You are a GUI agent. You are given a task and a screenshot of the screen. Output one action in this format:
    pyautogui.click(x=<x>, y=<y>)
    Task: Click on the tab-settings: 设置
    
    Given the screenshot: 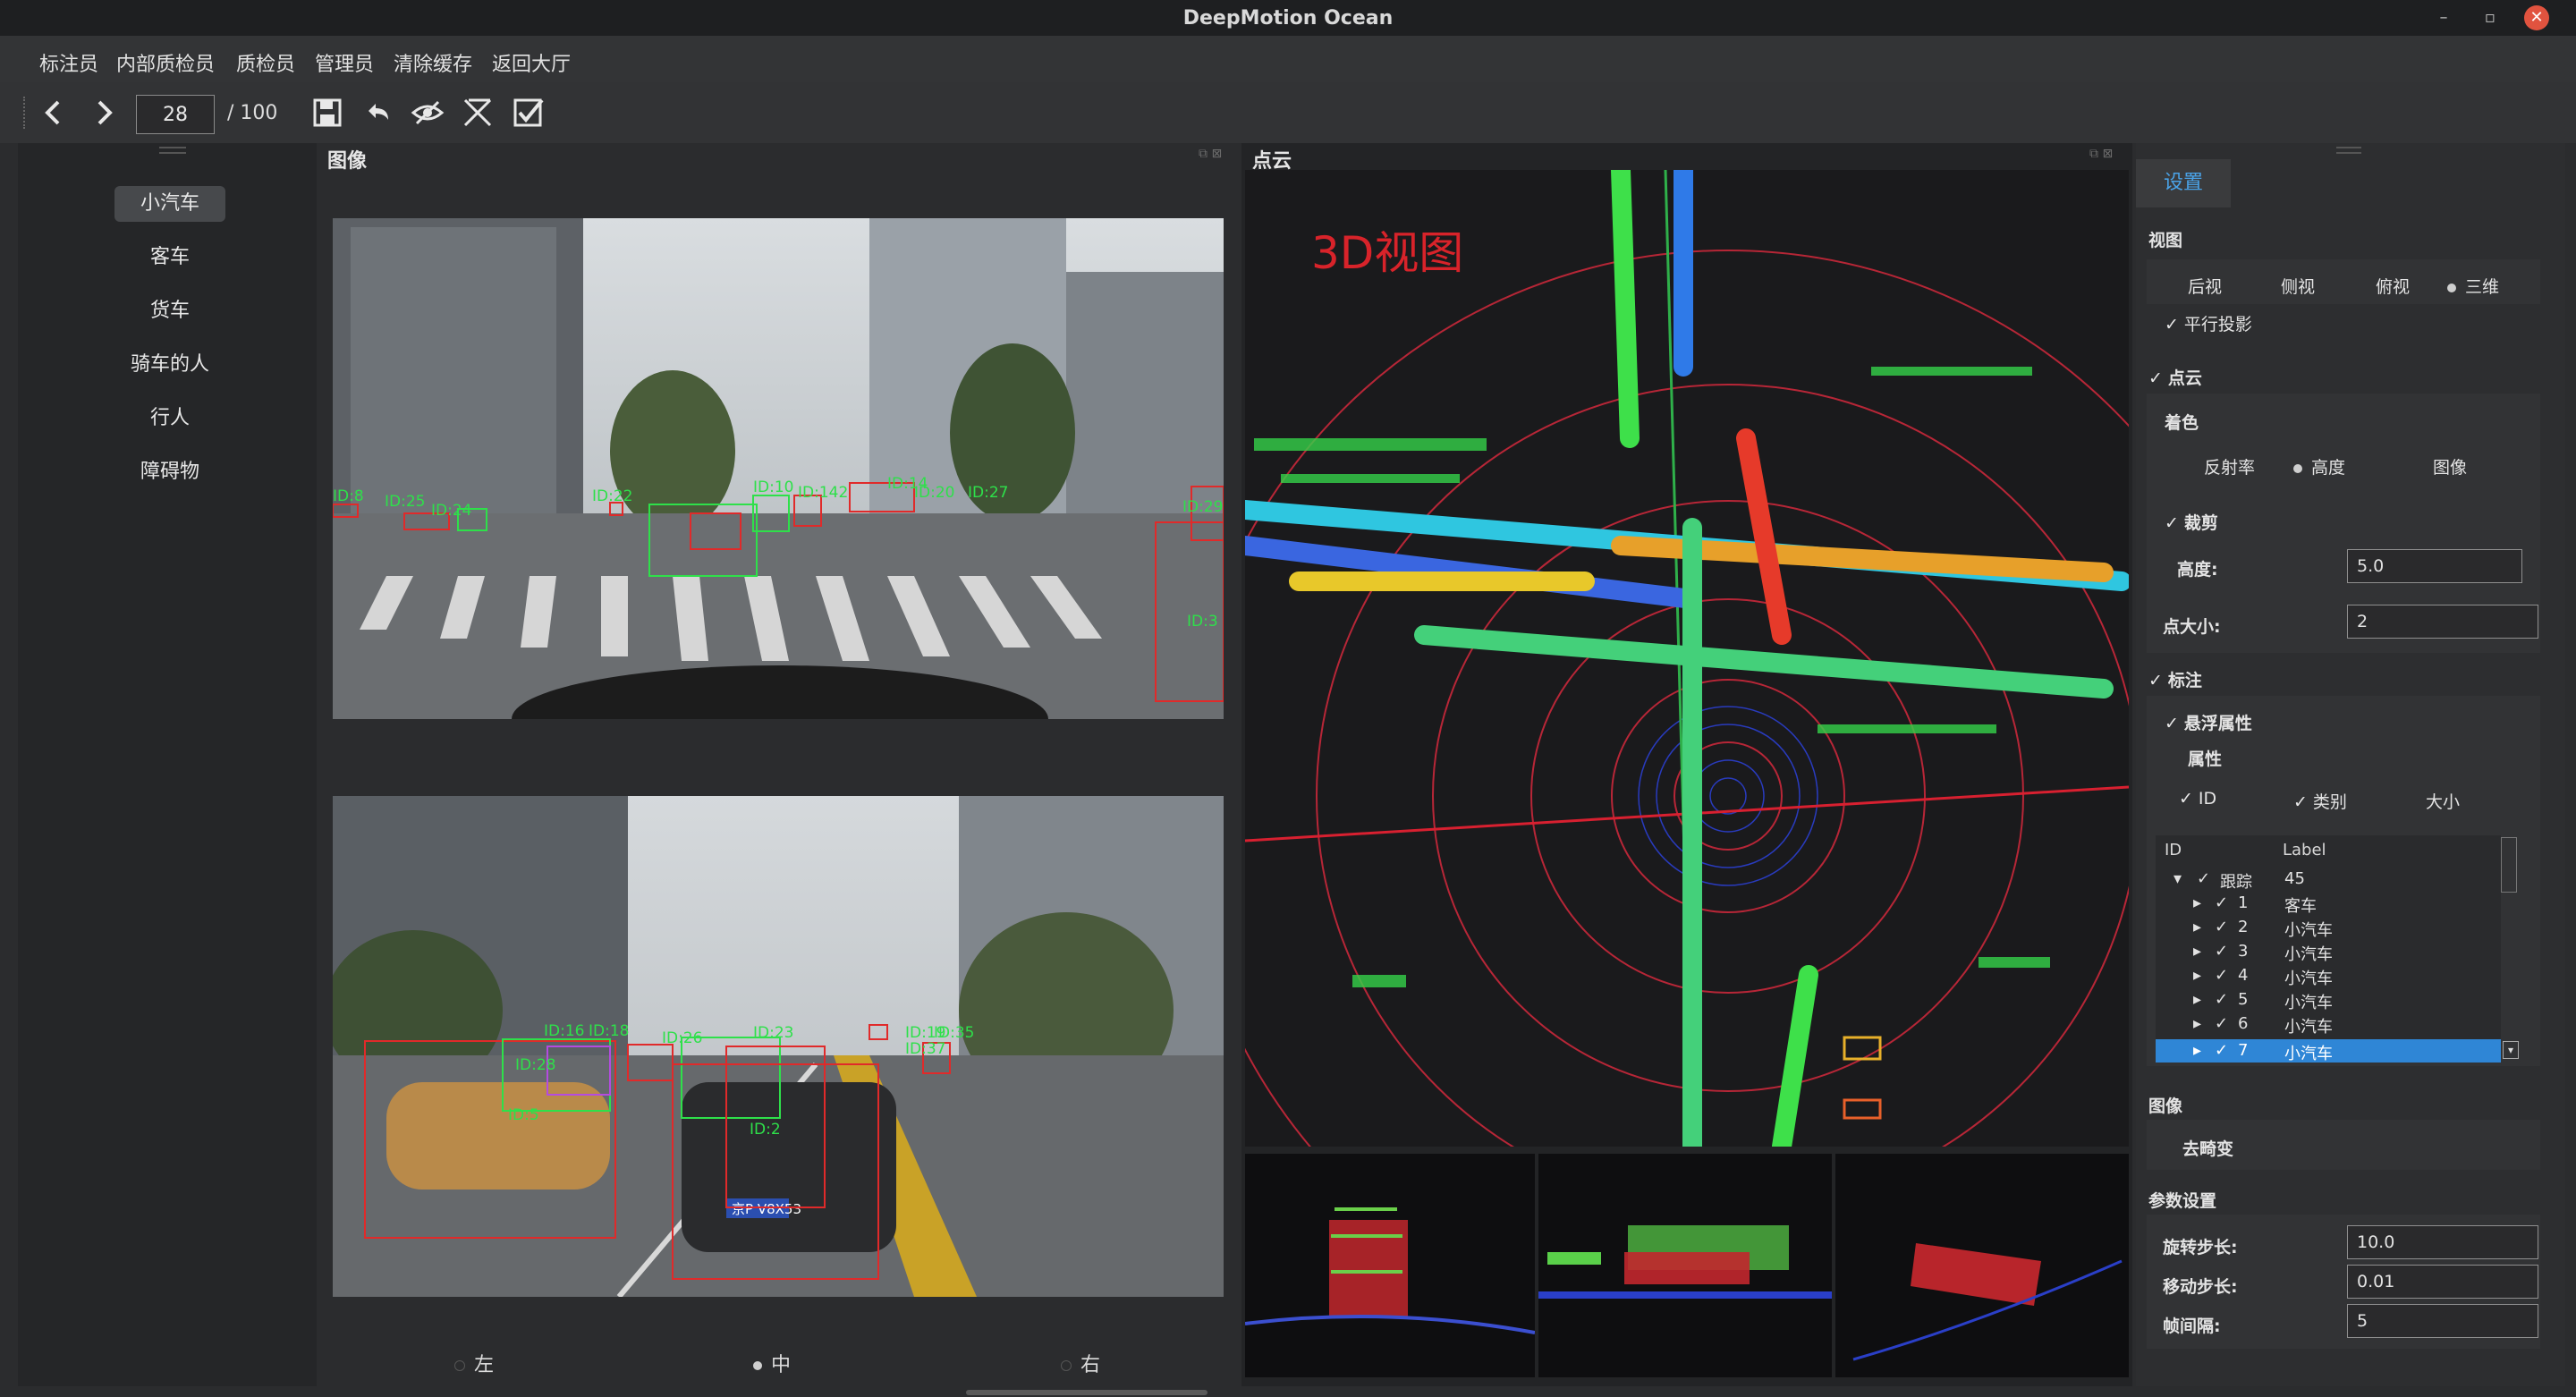 What is the action you would take?
    pyautogui.click(x=2183, y=183)
    